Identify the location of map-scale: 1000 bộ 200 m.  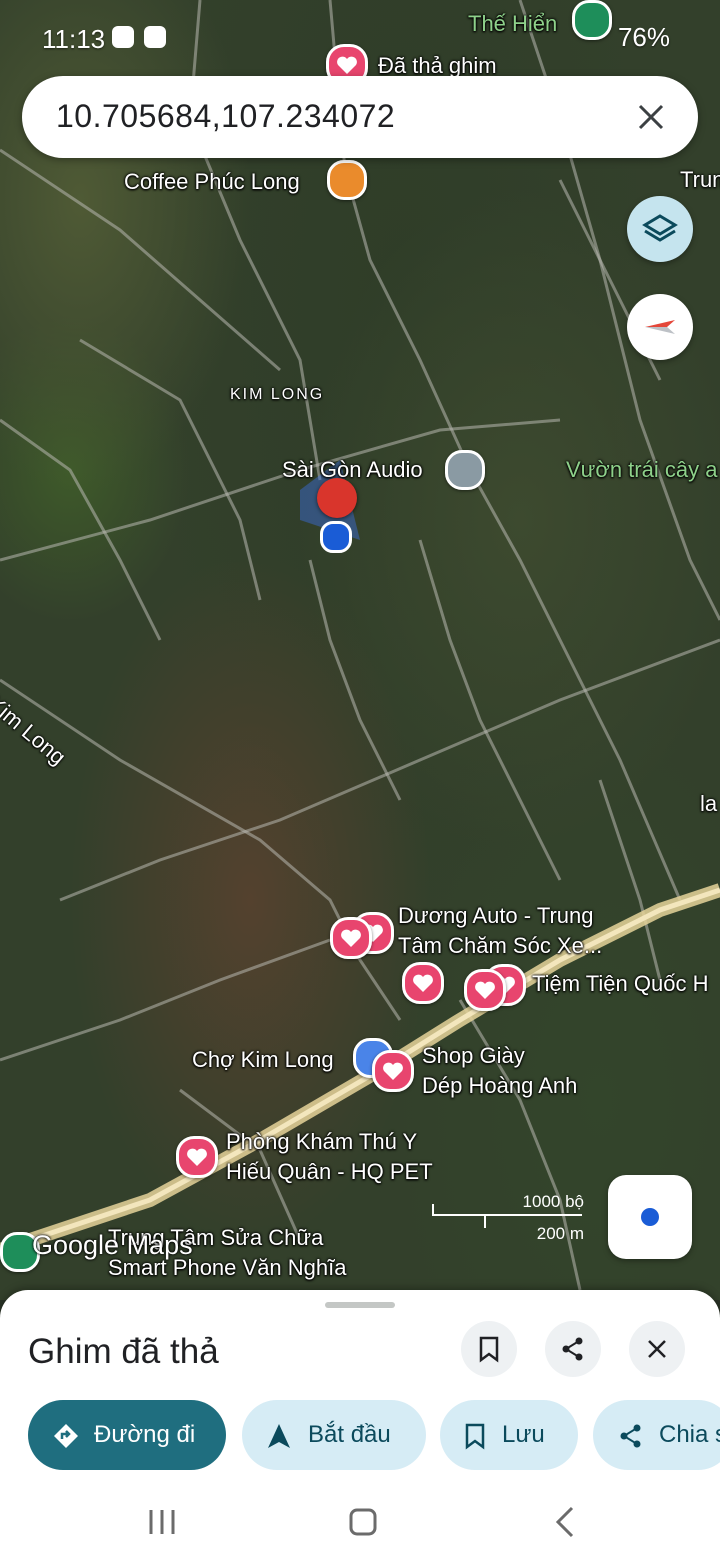
(512, 1222).